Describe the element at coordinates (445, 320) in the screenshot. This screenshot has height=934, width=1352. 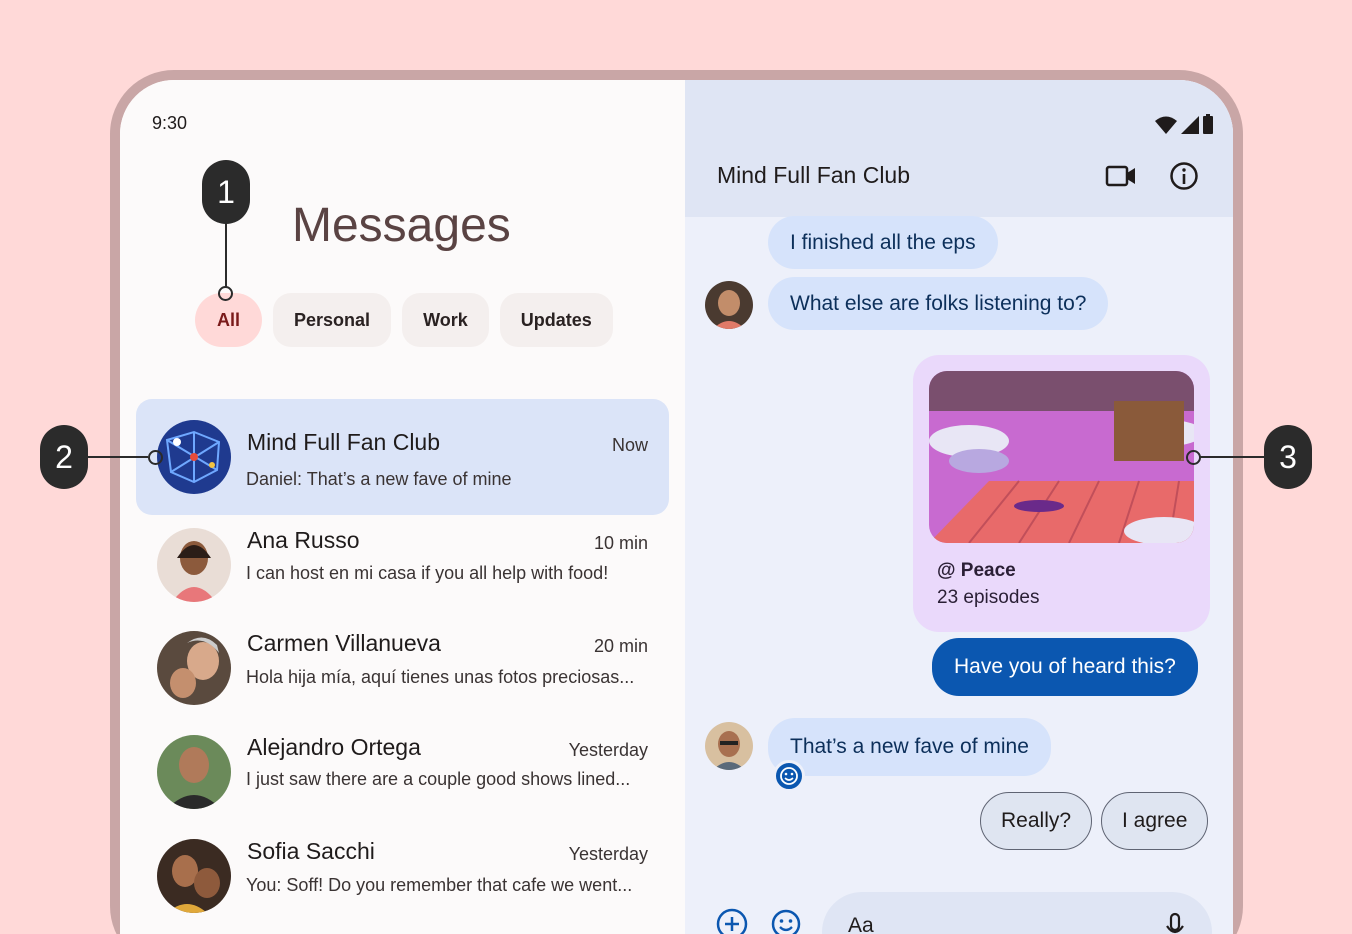
I see `filter-chip-work: Work` at that location.